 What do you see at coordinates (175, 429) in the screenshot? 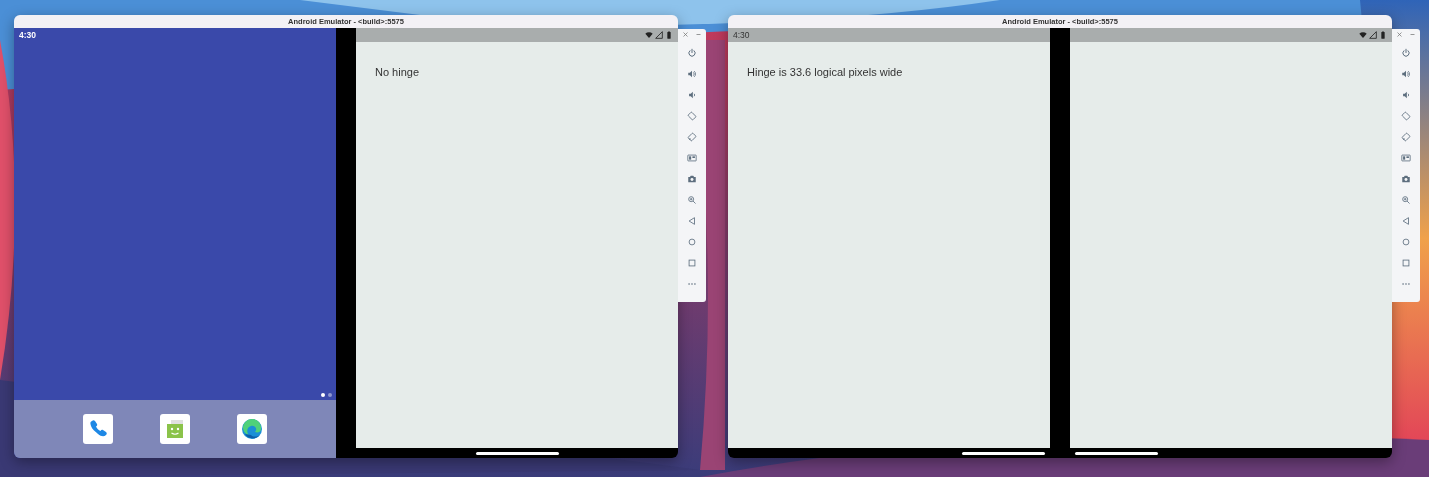
I see `smiley-bag-icon` at bounding box center [175, 429].